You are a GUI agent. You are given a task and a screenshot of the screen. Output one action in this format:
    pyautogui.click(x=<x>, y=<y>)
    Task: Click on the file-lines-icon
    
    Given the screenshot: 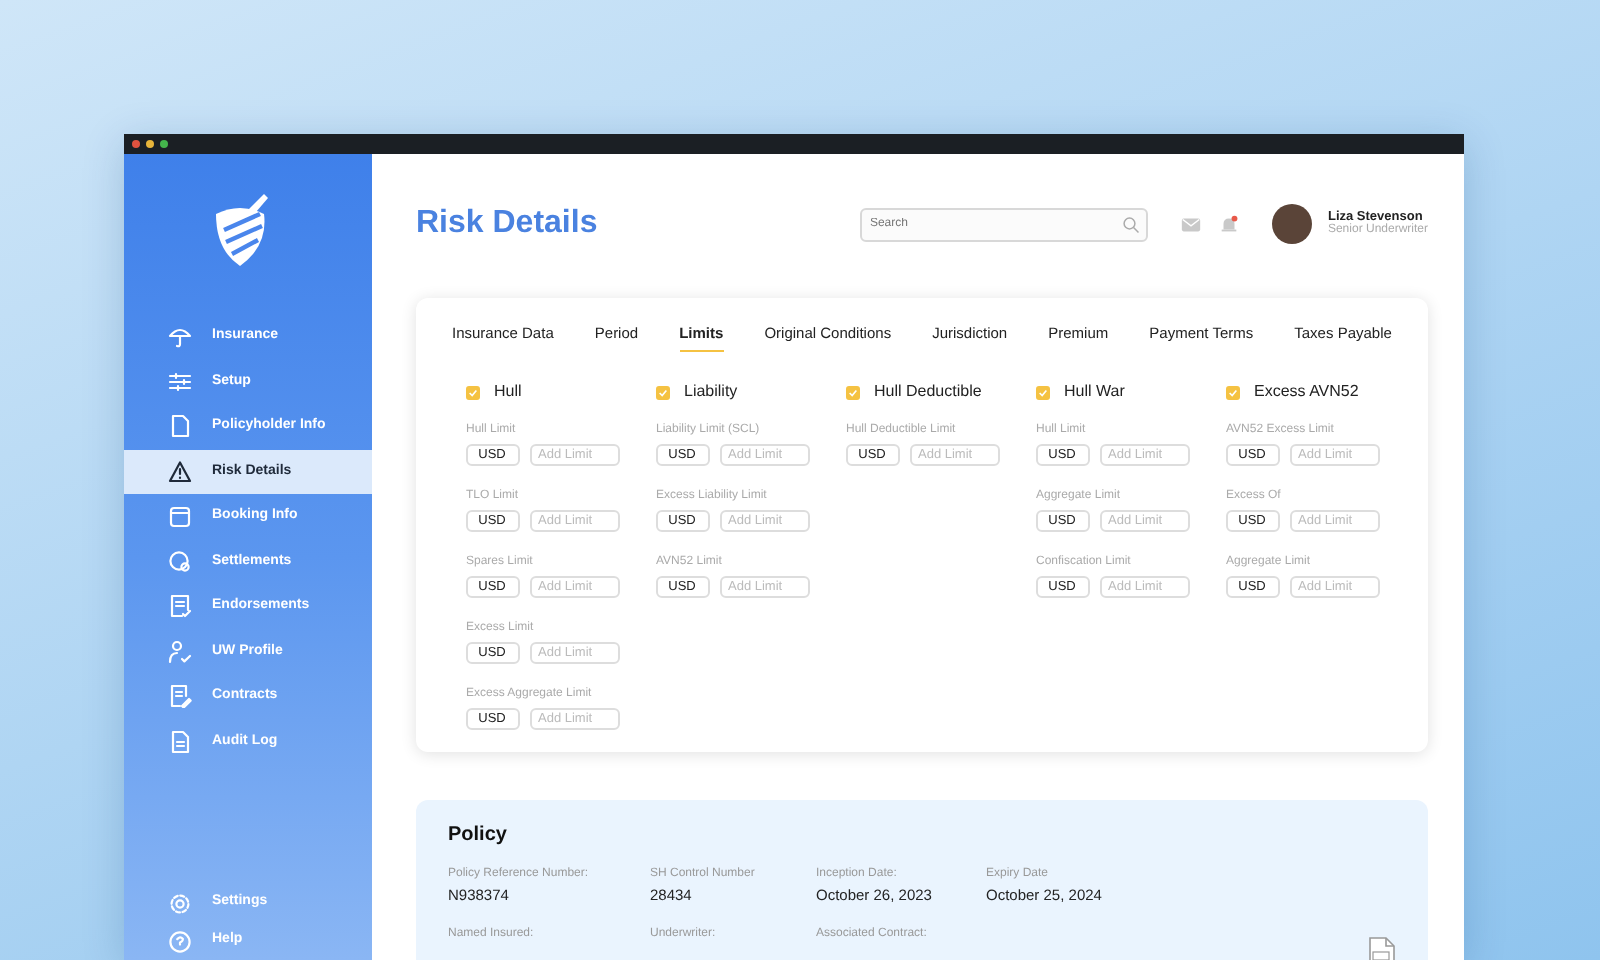 What is the action you would take?
    pyautogui.click(x=180, y=741)
    